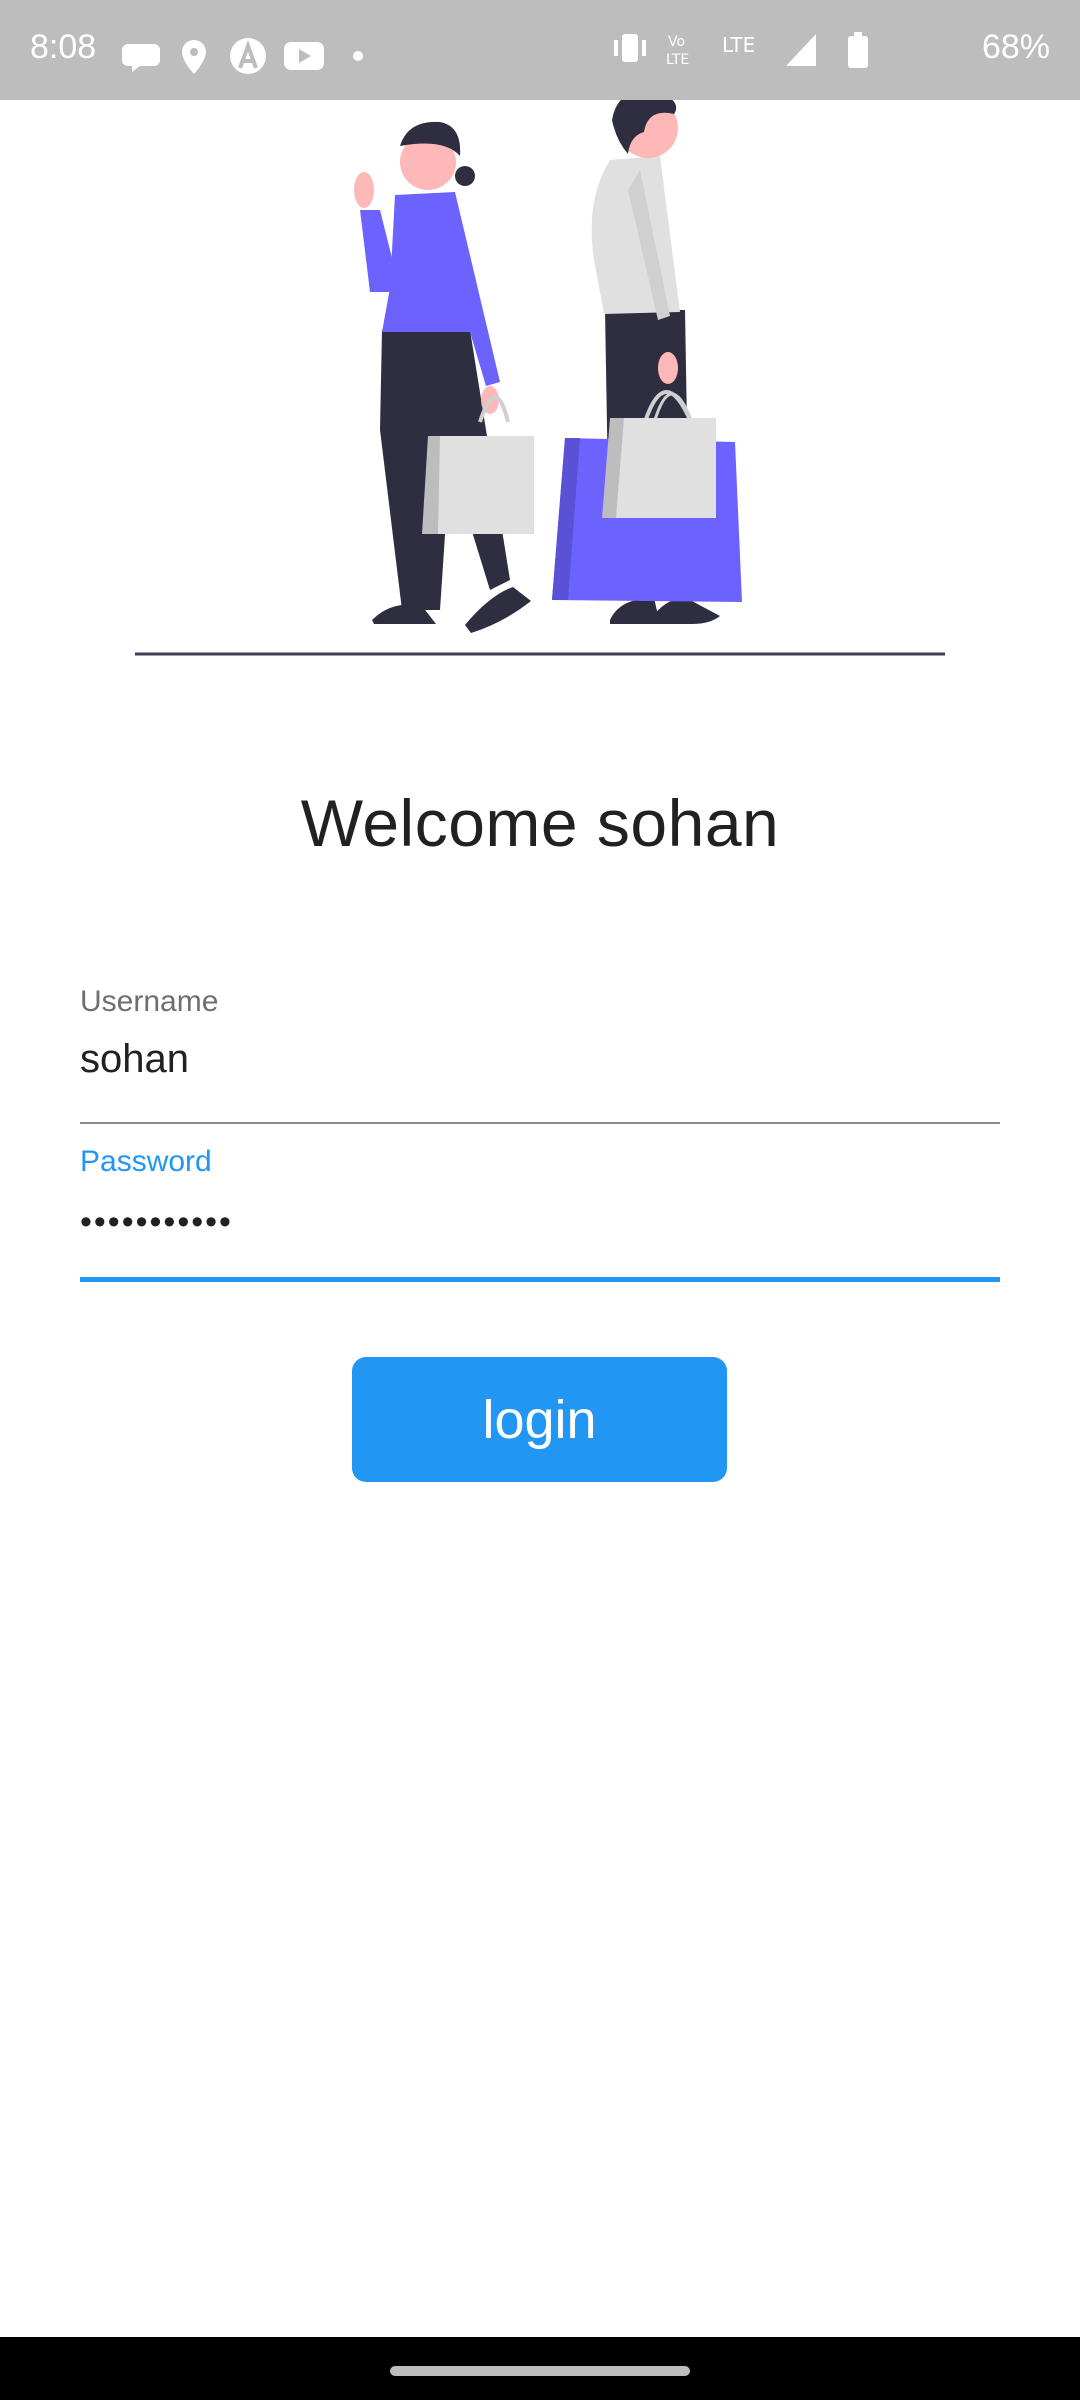 Image resolution: width=1080 pixels, height=2400 pixels. I want to click on dot-icon, so click(358, 56).